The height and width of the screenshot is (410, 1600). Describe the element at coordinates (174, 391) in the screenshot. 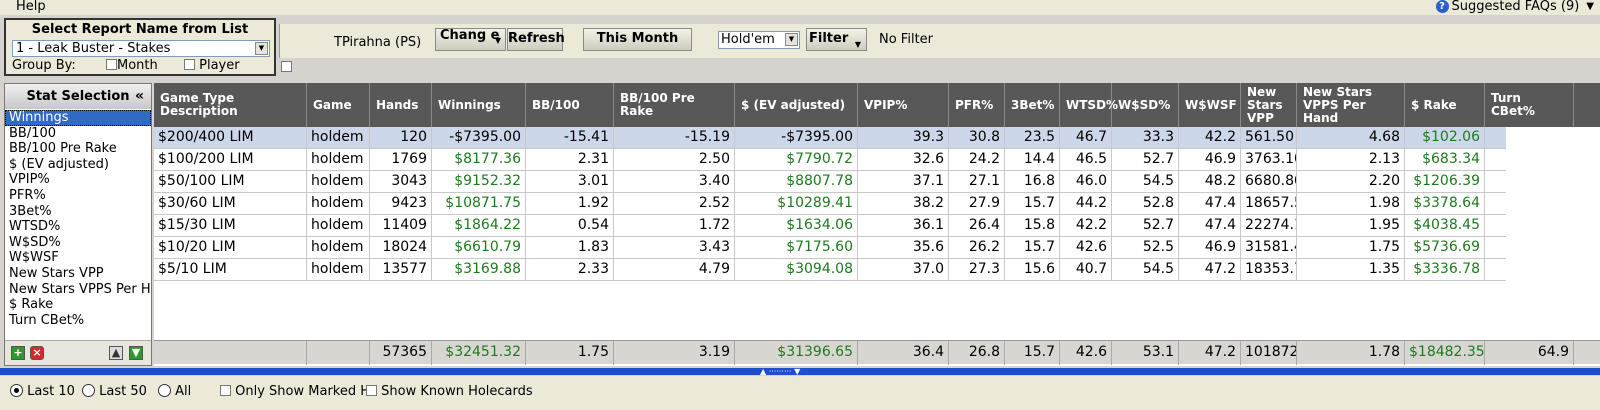

I see `all-option: All` at that location.